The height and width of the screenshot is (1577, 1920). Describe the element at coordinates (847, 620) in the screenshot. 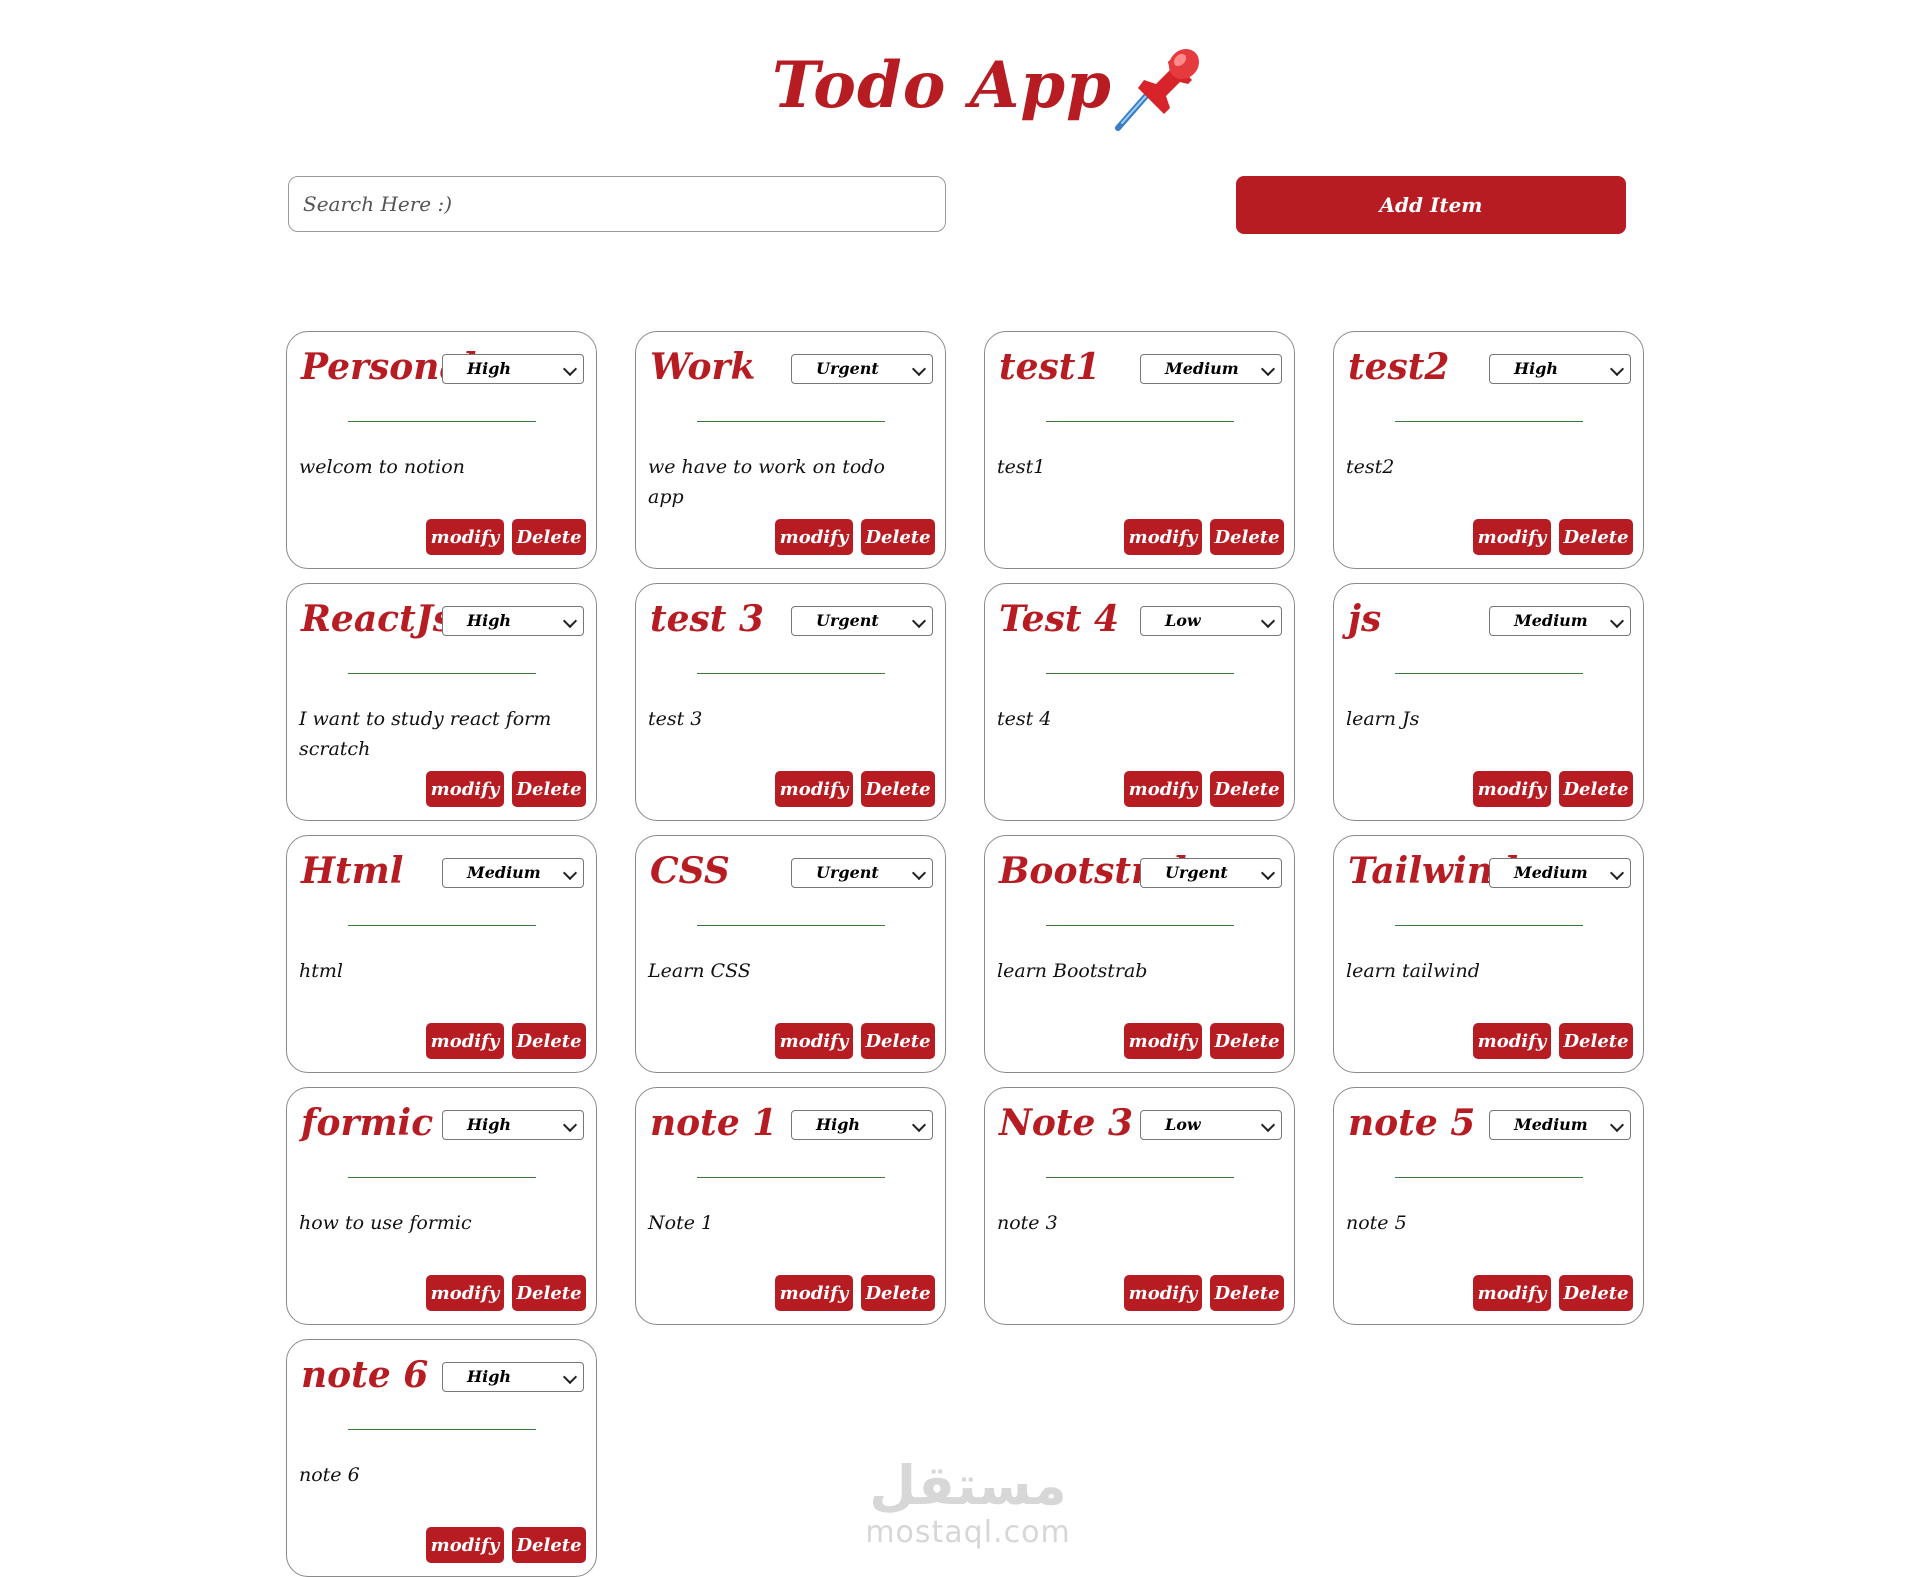

I see `priority-value: Urgent` at that location.